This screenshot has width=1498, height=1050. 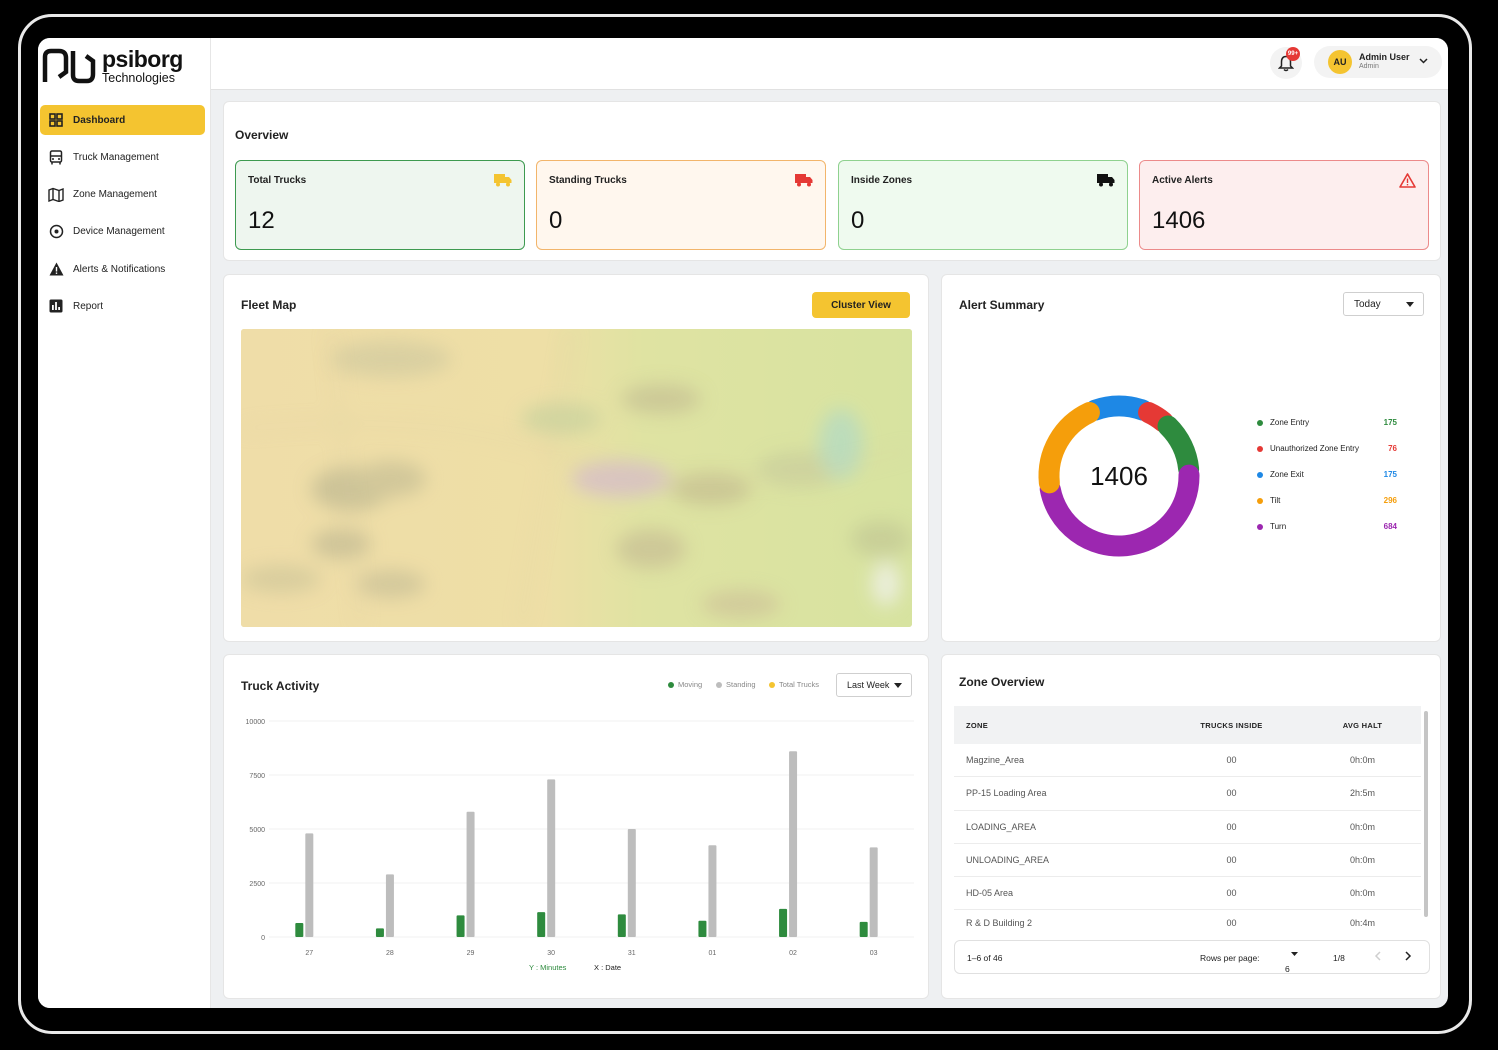 I want to click on table-row: Magzine_Area 00 0h:0m, so click(x=1187, y=761).